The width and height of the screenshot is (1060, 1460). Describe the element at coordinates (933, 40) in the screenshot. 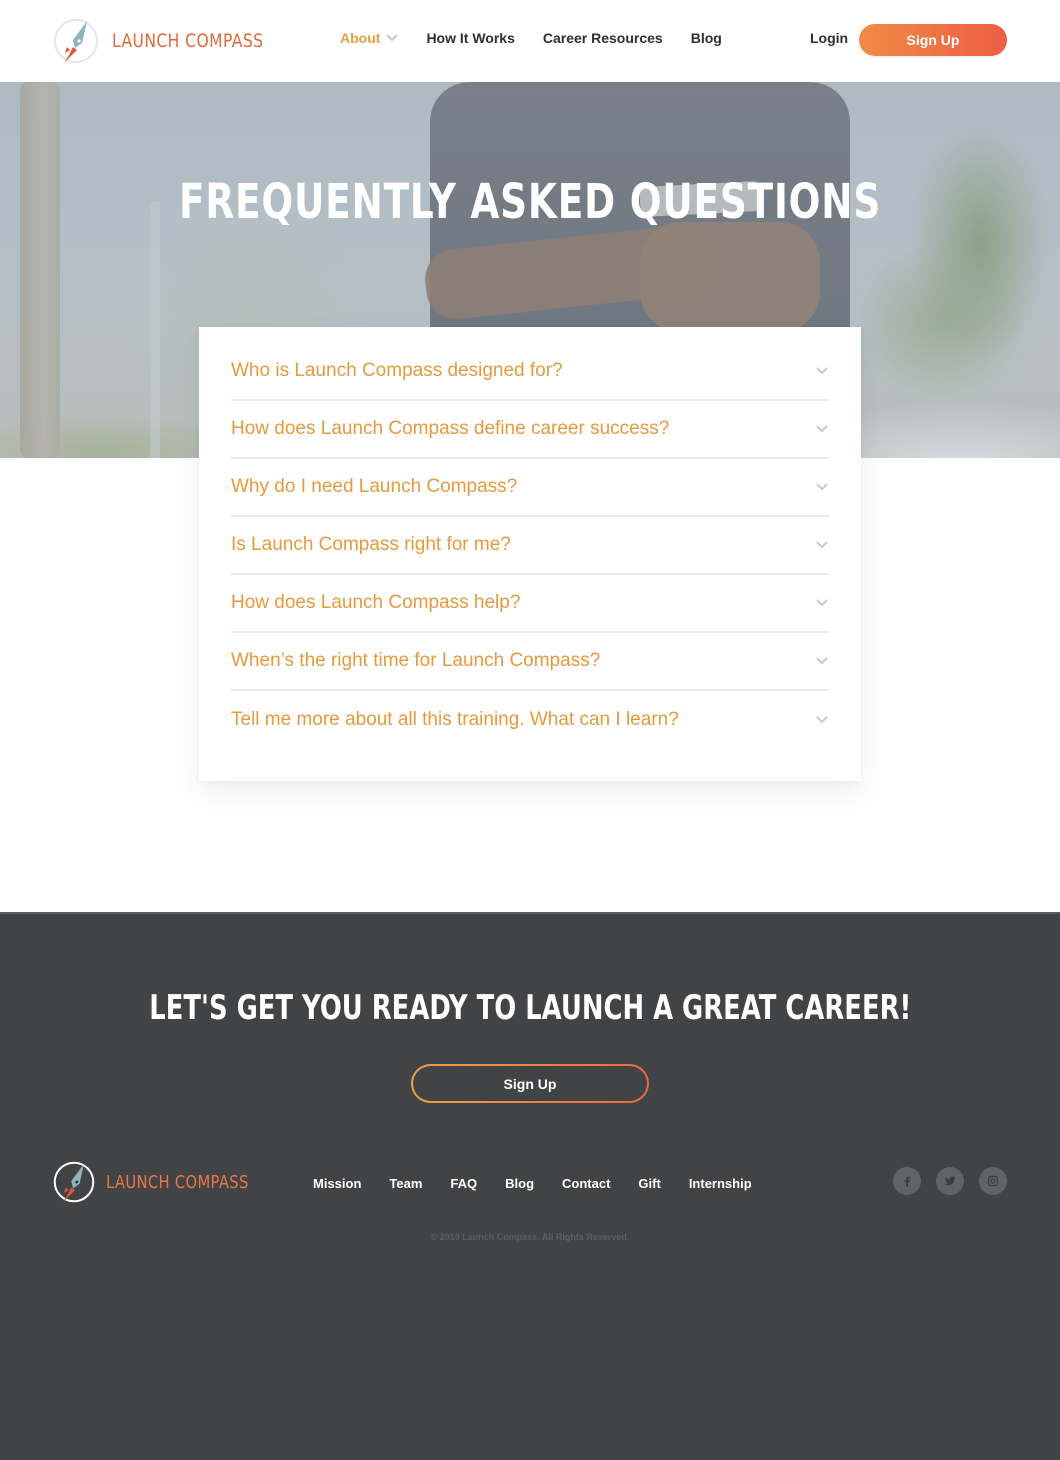

I see `signup-button: Sign Up` at that location.